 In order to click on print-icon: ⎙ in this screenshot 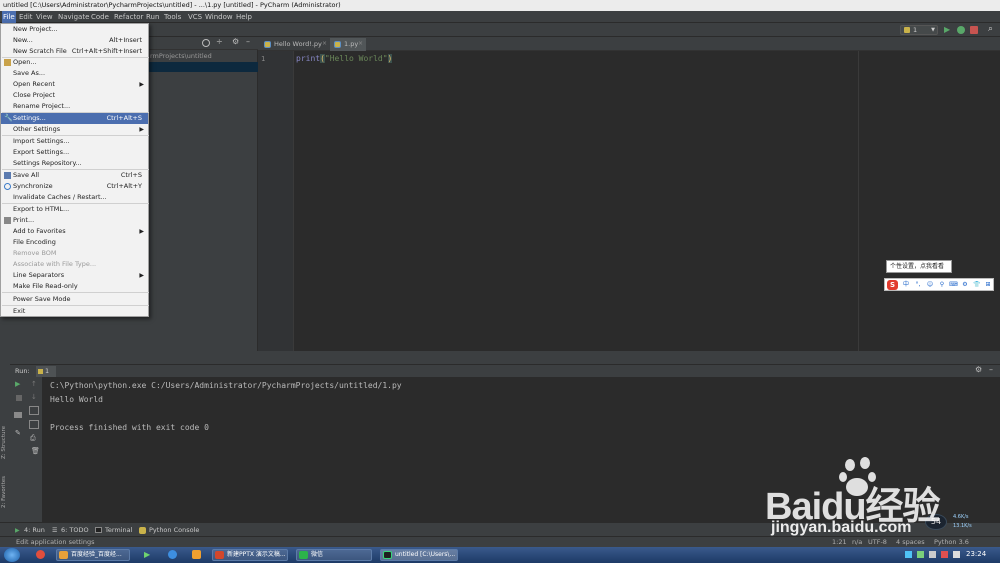, I will do `click(33, 438)`.